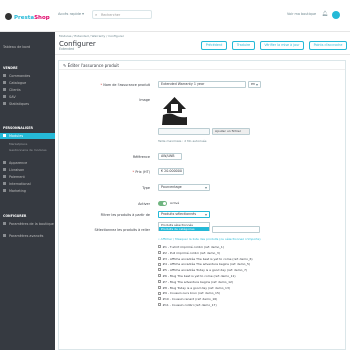 The image size is (350, 350). What do you see at coordinates (126, 85) in the screenshot?
I see `name-label-text: Nom de l'assurance produit` at bounding box center [126, 85].